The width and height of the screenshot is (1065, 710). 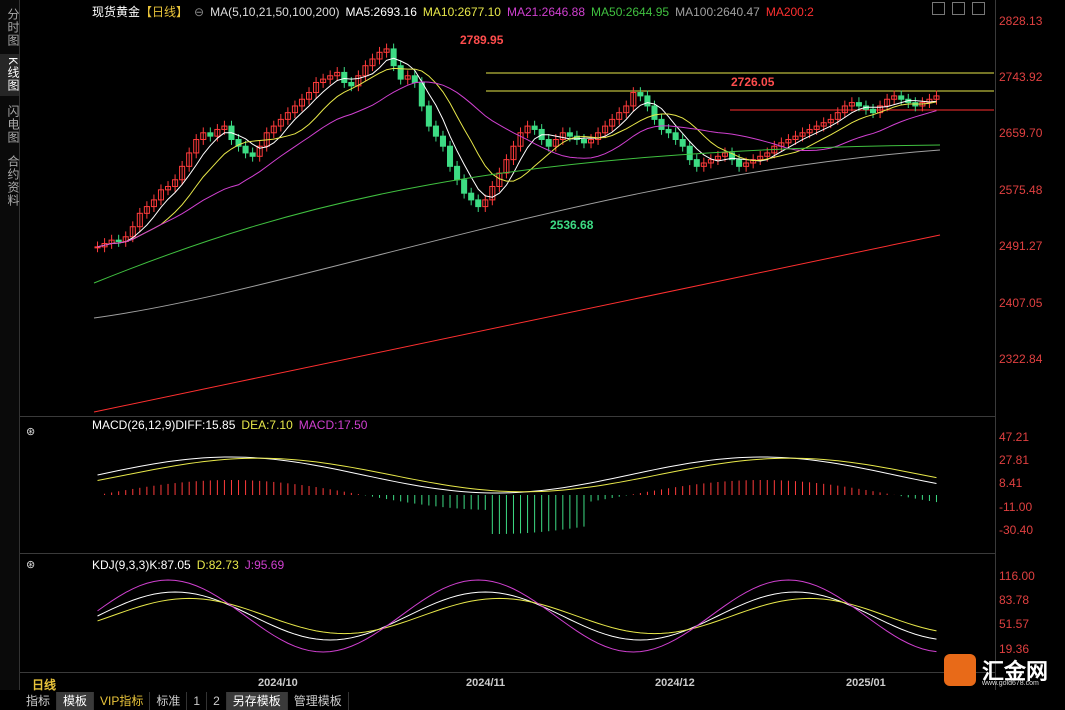 What do you see at coordinates (121, 565) in the screenshot?
I see `kdj-title: KDJ(9,3,3)` at bounding box center [121, 565].